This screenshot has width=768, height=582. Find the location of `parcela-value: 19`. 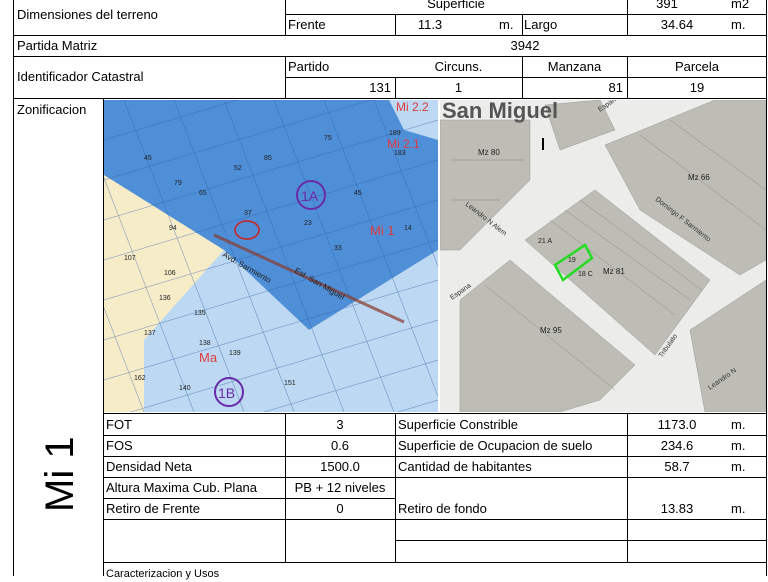

parcela-value: 19 is located at coordinates (697, 87).